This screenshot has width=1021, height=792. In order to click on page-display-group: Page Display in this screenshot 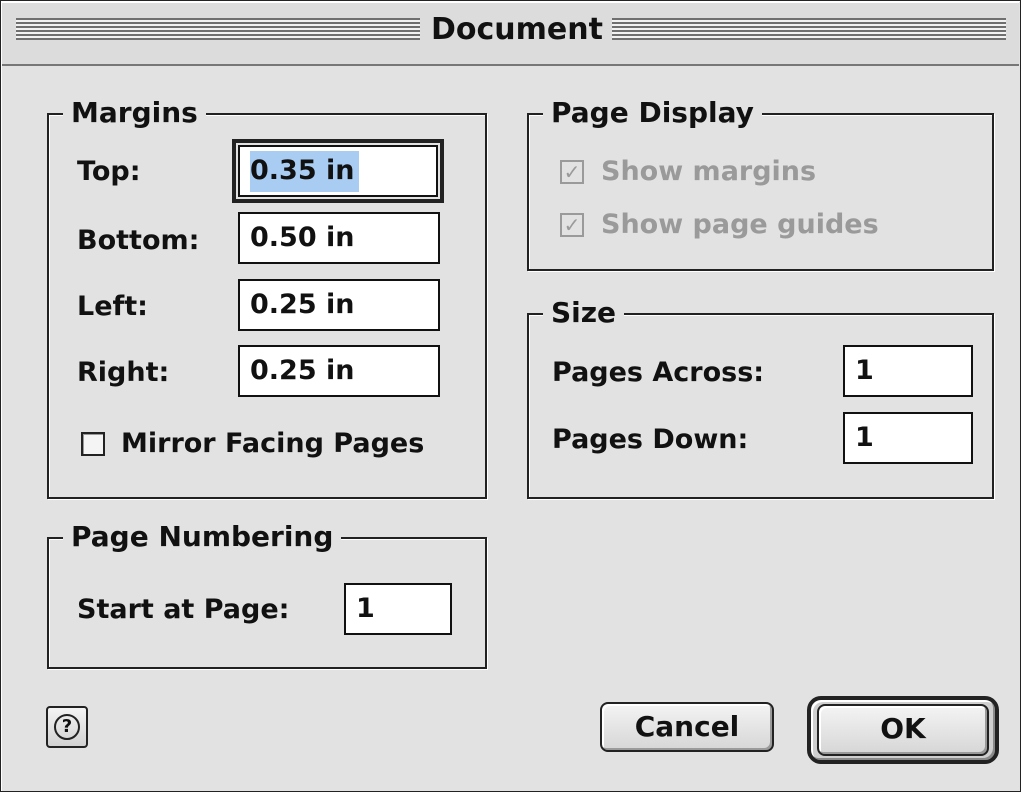, I will do `click(760, 184)`.